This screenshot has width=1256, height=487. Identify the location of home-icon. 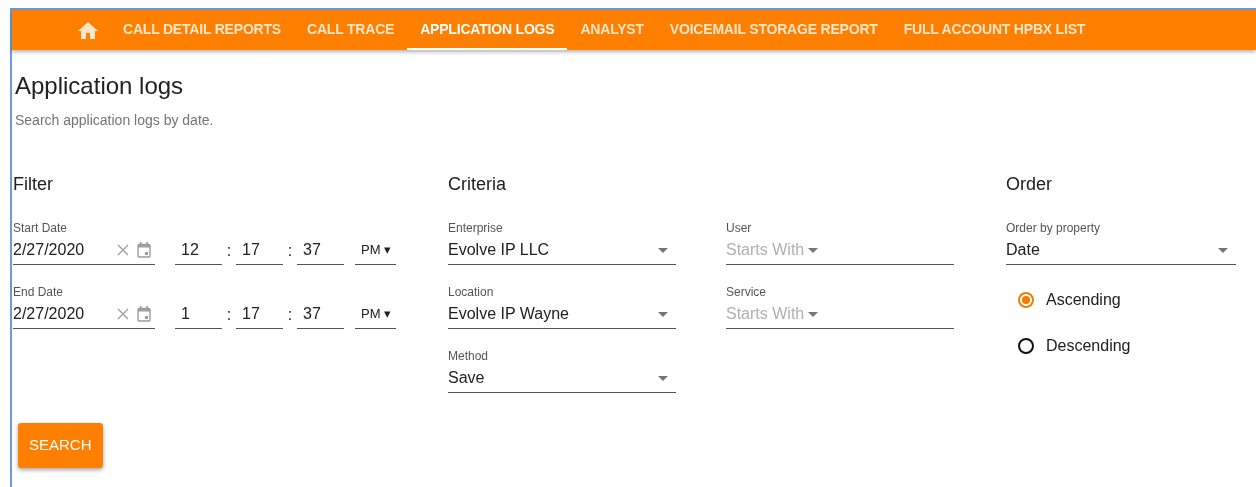
(88, 30).